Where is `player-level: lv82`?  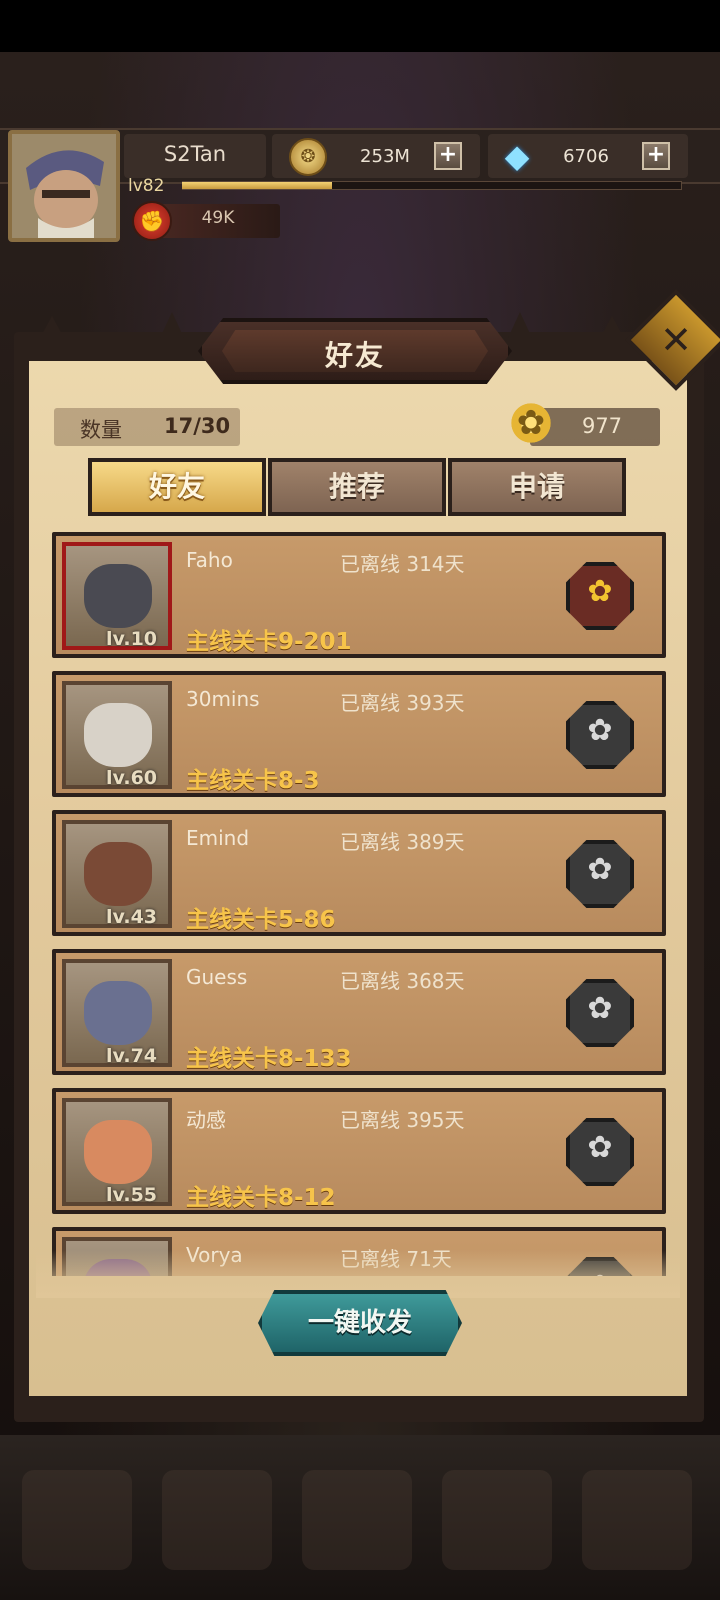
player-level: lv82 is located at coordinates (146, 186).